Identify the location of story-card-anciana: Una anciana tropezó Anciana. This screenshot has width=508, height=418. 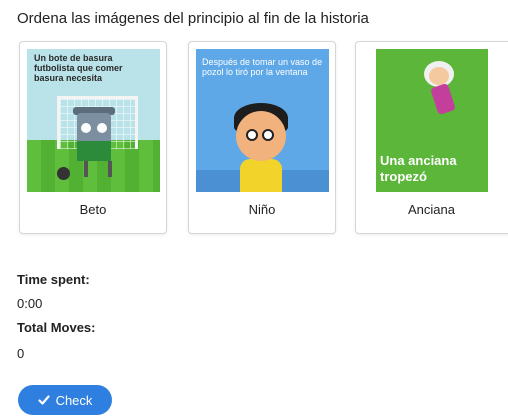
(431, 137).